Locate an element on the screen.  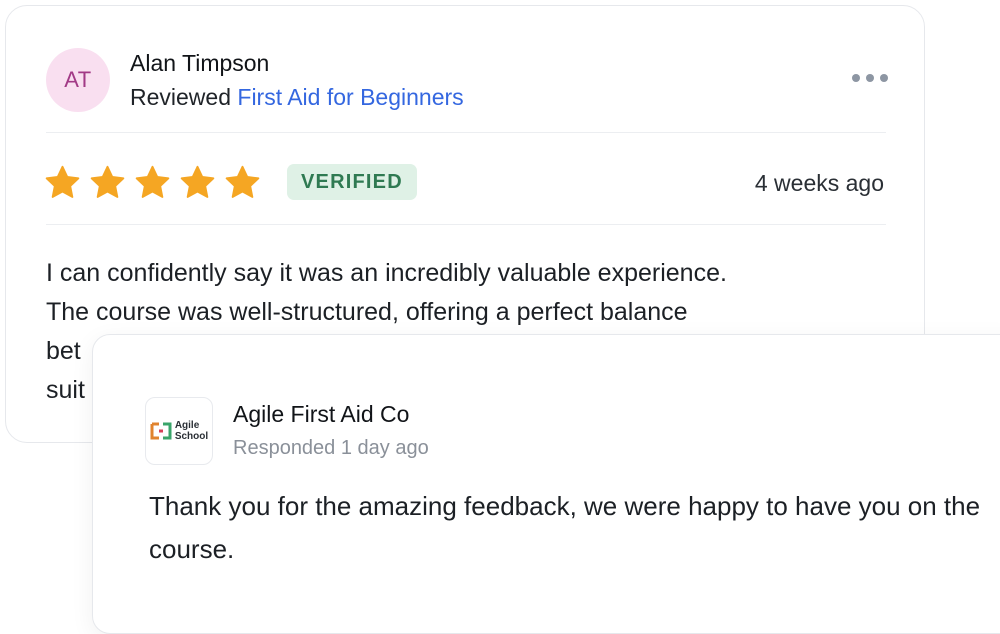
course-link: First Aid for Beginners is located at coordinates (350, 97).